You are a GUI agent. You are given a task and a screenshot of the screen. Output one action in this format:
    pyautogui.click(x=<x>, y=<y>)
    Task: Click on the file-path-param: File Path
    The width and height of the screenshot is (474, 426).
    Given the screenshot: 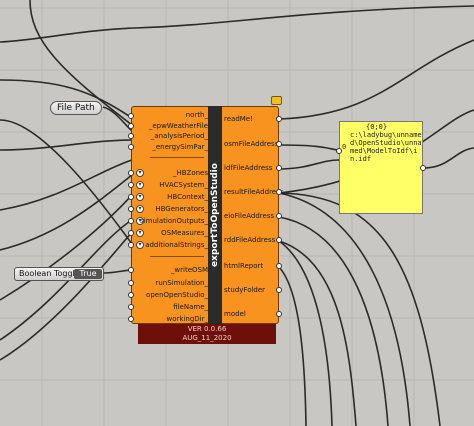 What is the action you would take?
    pyautogui.click(x=76, y=108)
    